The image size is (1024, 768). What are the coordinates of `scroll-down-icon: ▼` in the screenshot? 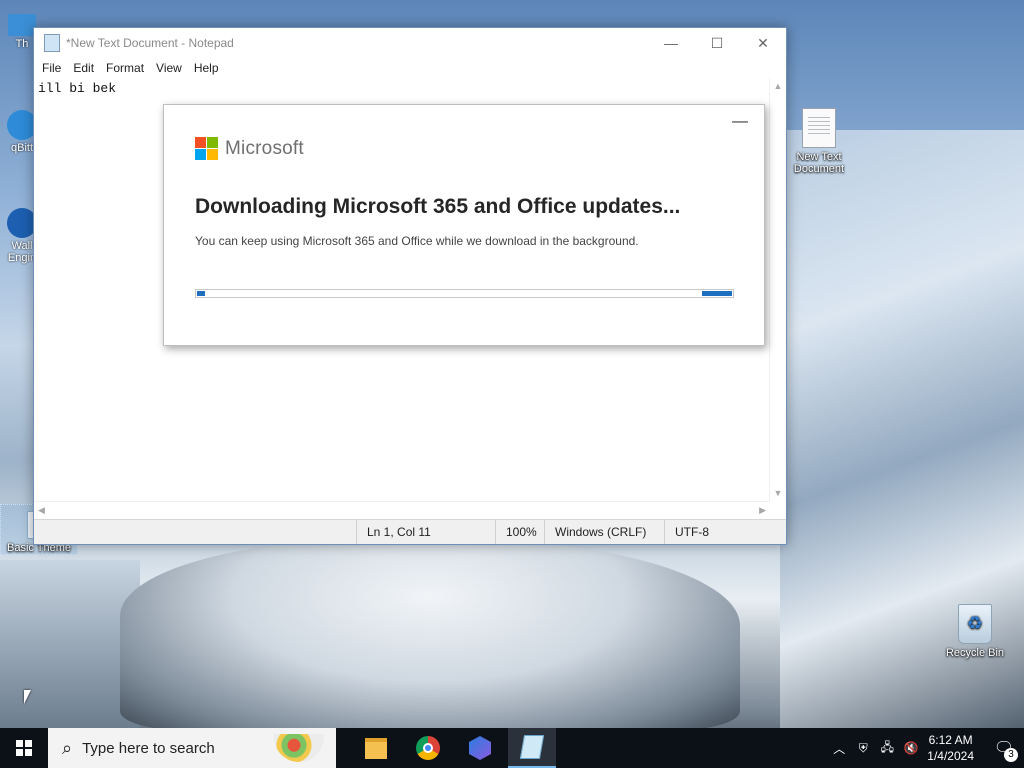 It's located at (778, 493).